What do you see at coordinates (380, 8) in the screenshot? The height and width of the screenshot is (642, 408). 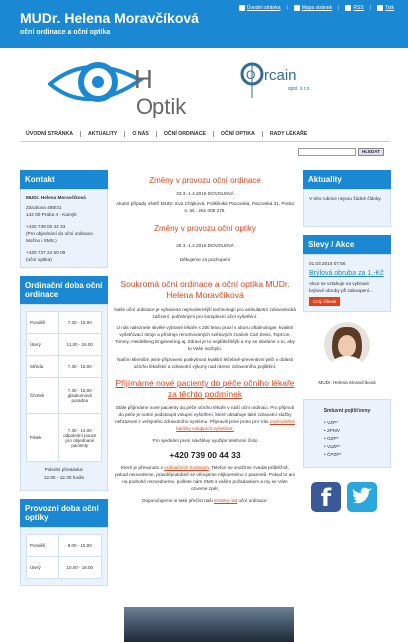 I see `print-icon` at bounding box center [380, 8].